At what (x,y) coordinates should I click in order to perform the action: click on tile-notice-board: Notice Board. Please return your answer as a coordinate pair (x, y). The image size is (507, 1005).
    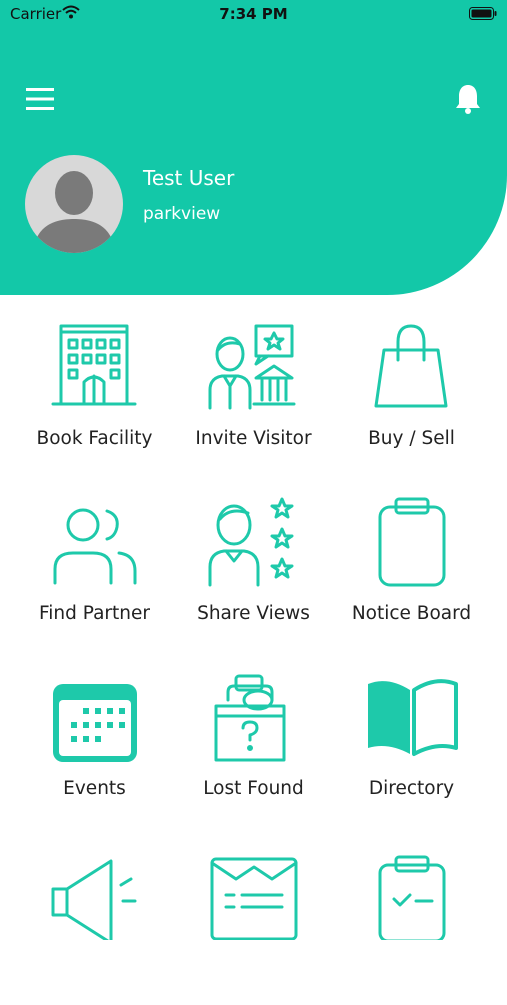
    Looking at the image, I should click on (411, 570).